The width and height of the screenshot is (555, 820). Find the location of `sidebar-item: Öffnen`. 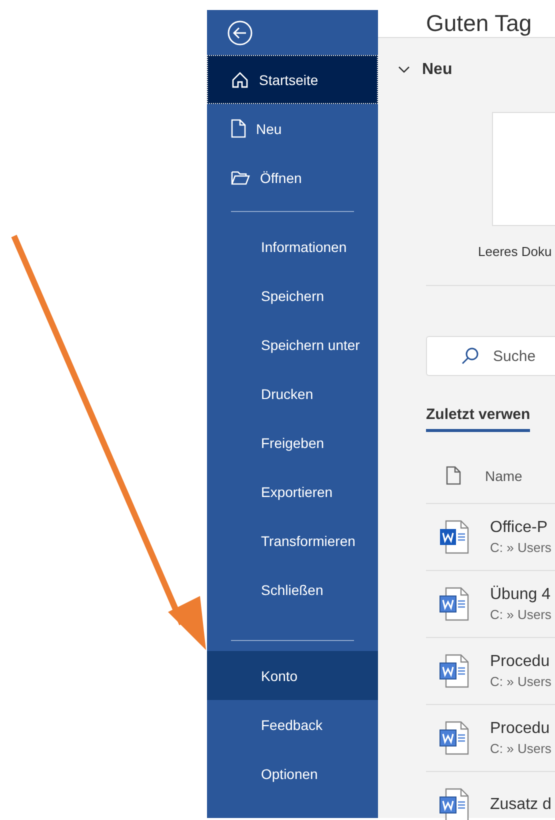

sidebar-item: Öffnen is located at coordinates (292, 177).